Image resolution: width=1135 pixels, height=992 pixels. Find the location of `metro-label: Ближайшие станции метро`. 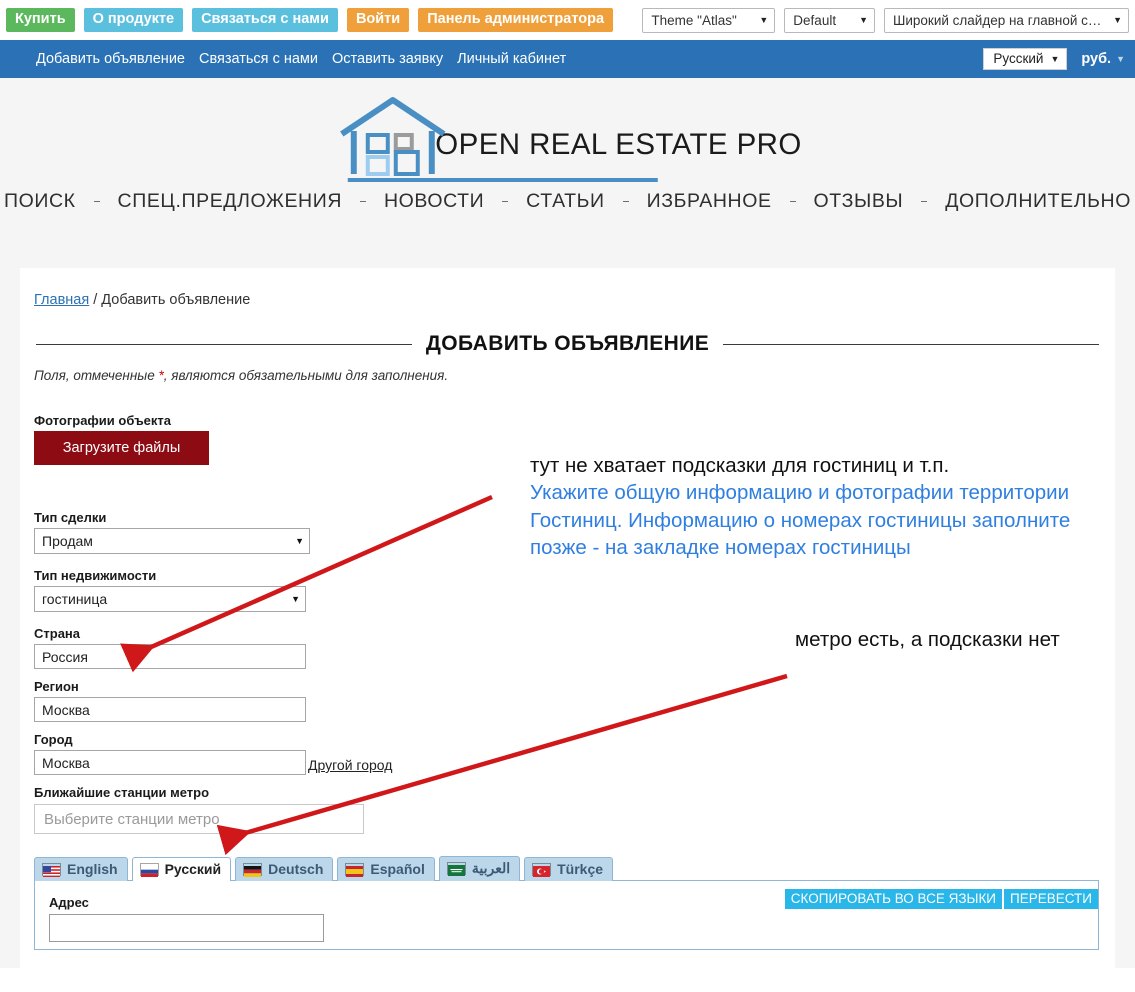

metro-label: Ближайшие станции метро is located at coordinates (122, 792).